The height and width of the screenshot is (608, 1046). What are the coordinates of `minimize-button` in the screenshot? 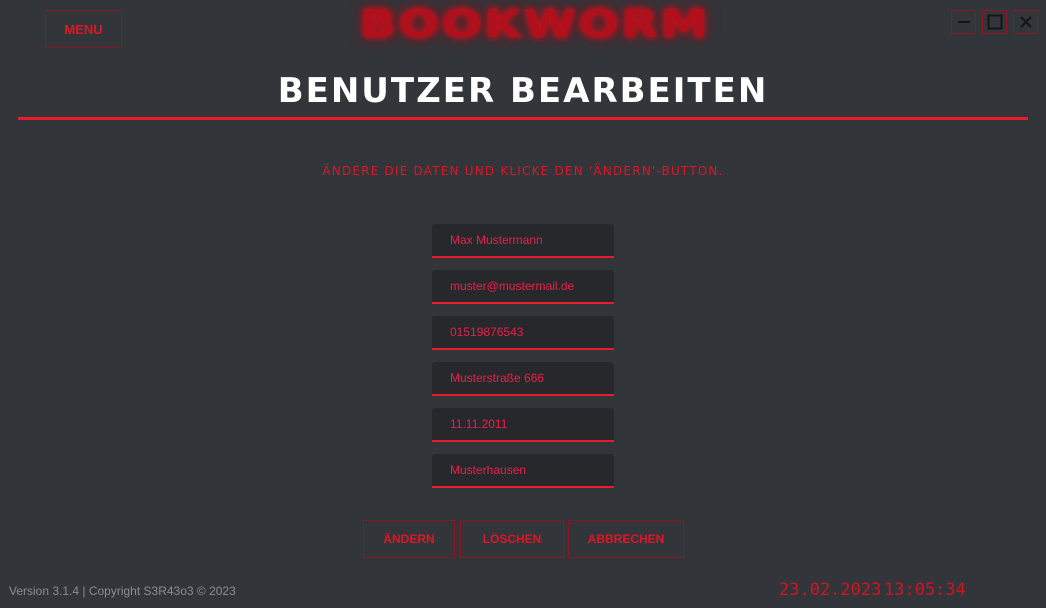 It's located at (963, 22).